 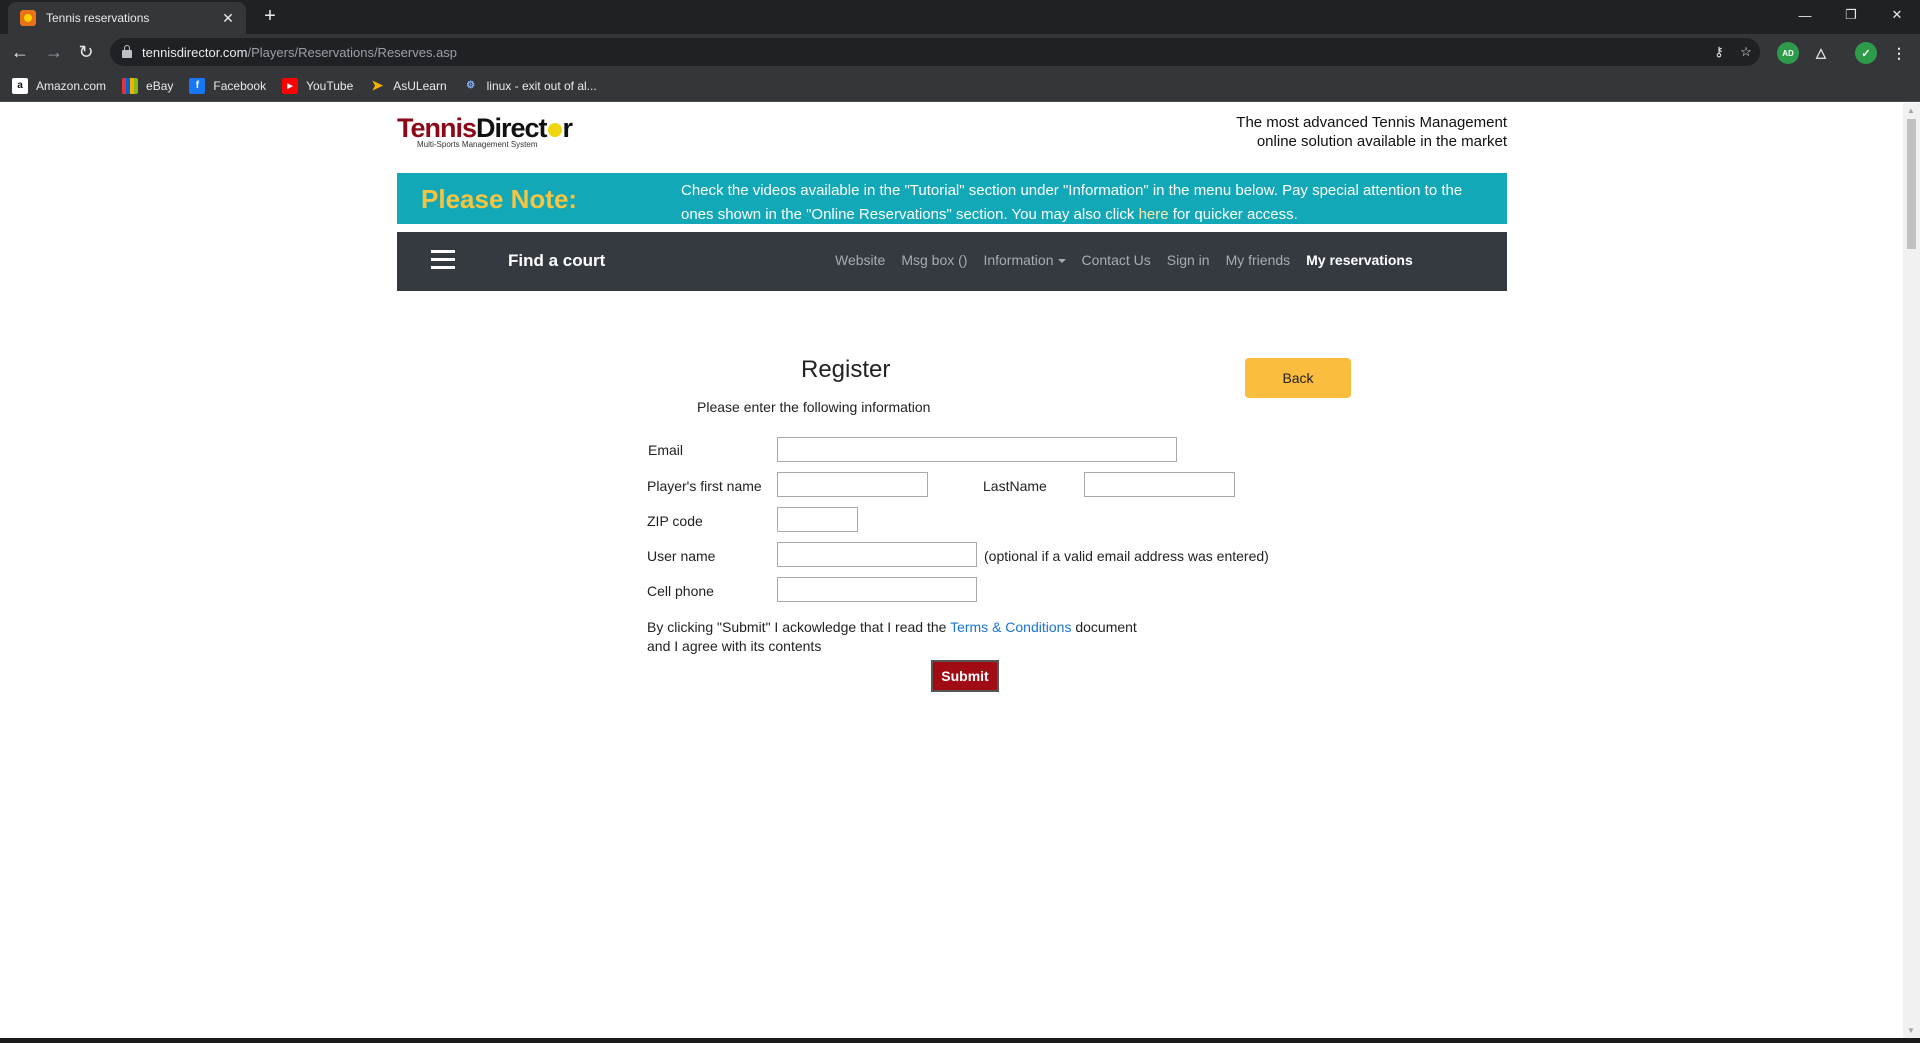 What do you see at coordinates (1899, 53) in the screenshot?
I see `browser-menu-icon: ⋮` at bounding box center [1899, 53].